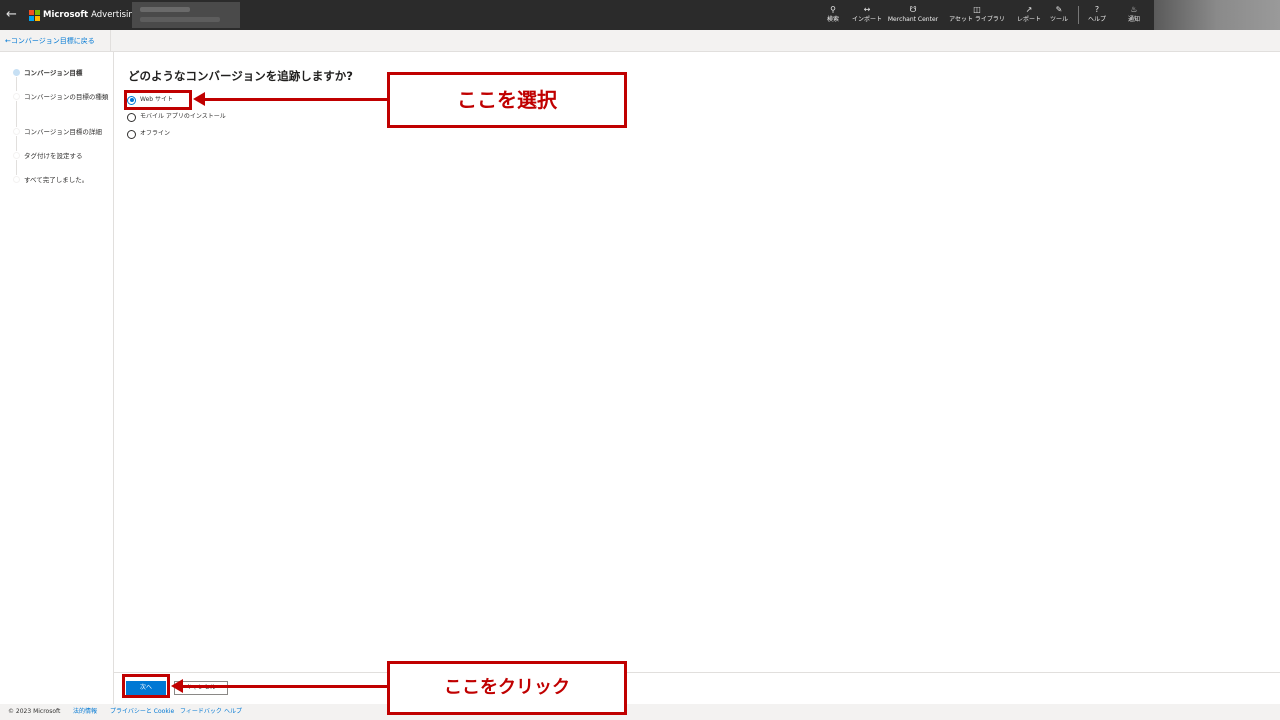 The width and height of the screenshot is (1280, 720). I want to click on subbar-divider, so click(110, 41).